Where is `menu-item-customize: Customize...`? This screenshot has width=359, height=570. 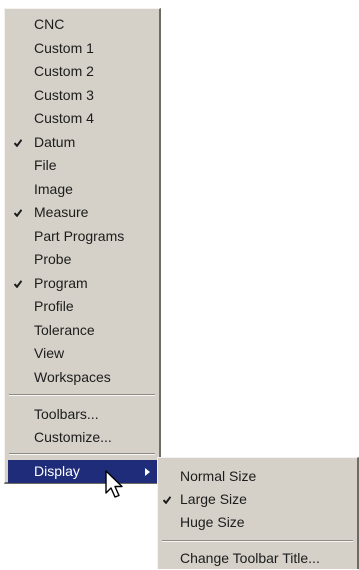 menu-item-customize: Customize... is located at coordinates (82, 437).